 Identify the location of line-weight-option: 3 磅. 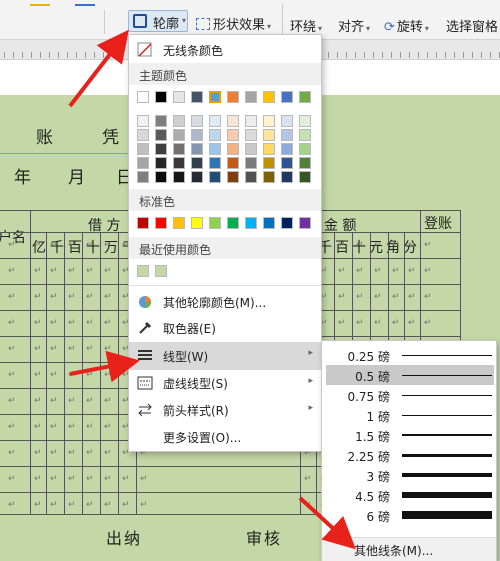
(410, 475).